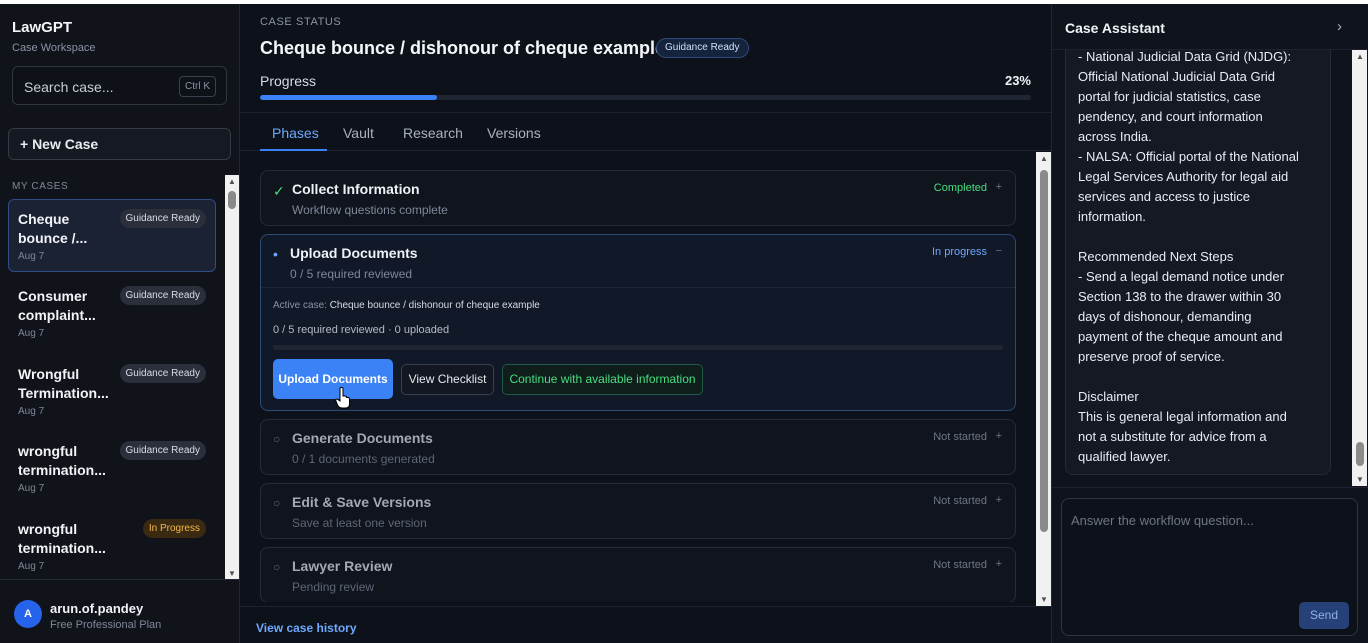 This screenshot has width=1368, height=643. What do you see at coordinates (1181, 276) in the screenshot?
I see `message-line: - Send a legal demand notice under` at bounding box center [1181, 276].